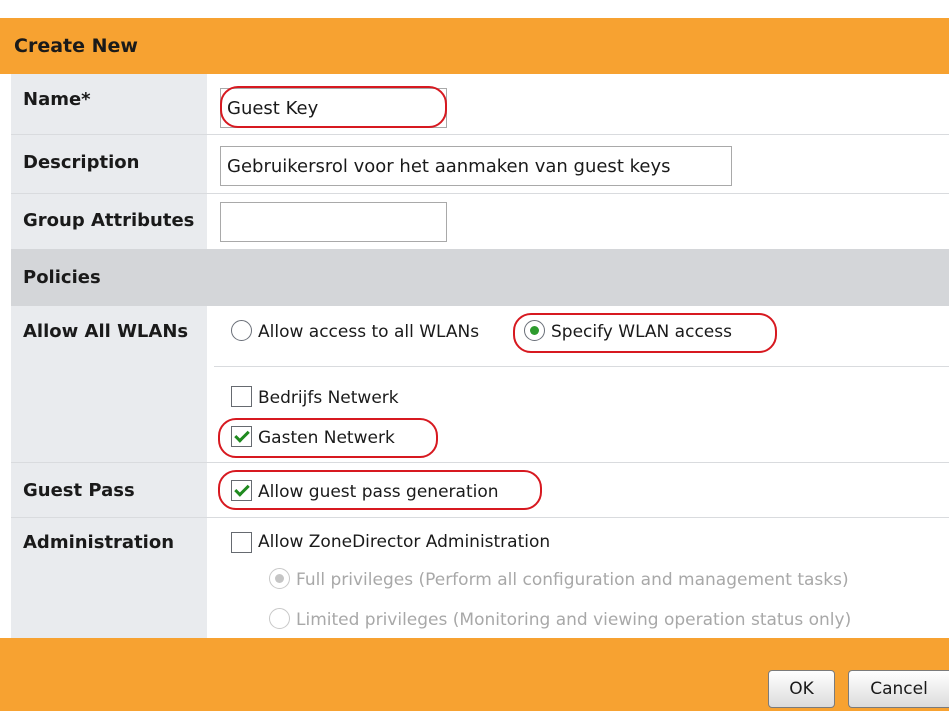 The image size is (949, 711). I want to click on allow-all-wlans-radio, so click(241, 330).